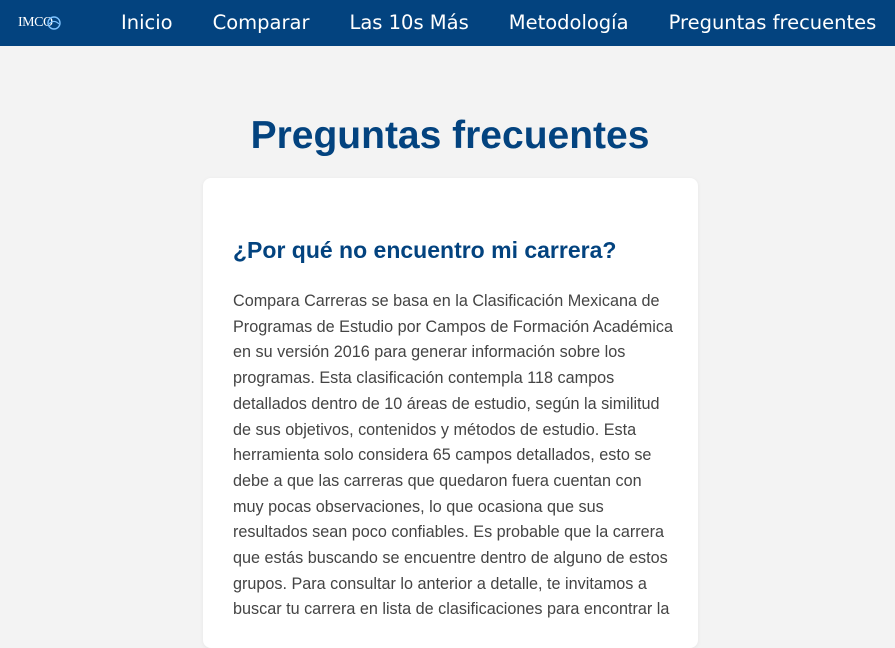 The width and height of the screenshot is (895, 648). I want to click on nav-link-las-10s-mas: Las 10s Más, so click(408, 23).